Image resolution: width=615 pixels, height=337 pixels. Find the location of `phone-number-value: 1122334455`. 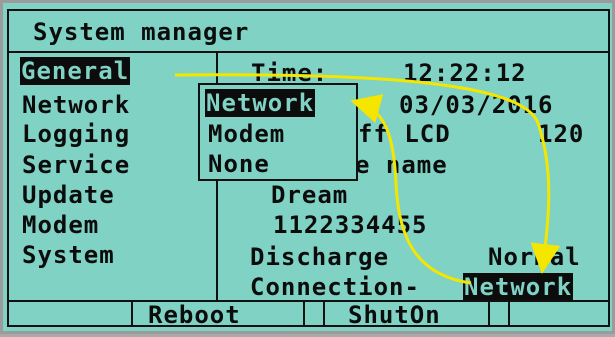

phone-number-value: 1122334455 is located at coordinates (350, 225).